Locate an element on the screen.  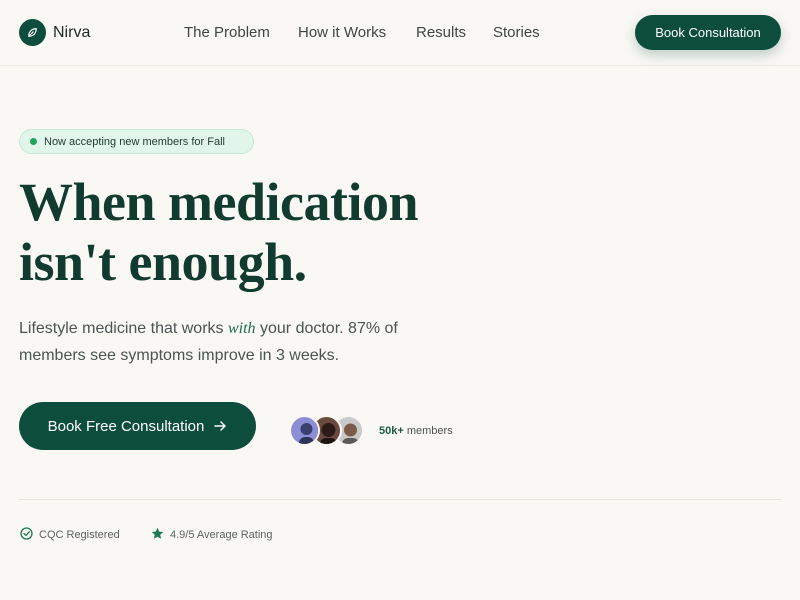
badge-text: Now accepting new members for Fall is located at coordinates (134, 141).